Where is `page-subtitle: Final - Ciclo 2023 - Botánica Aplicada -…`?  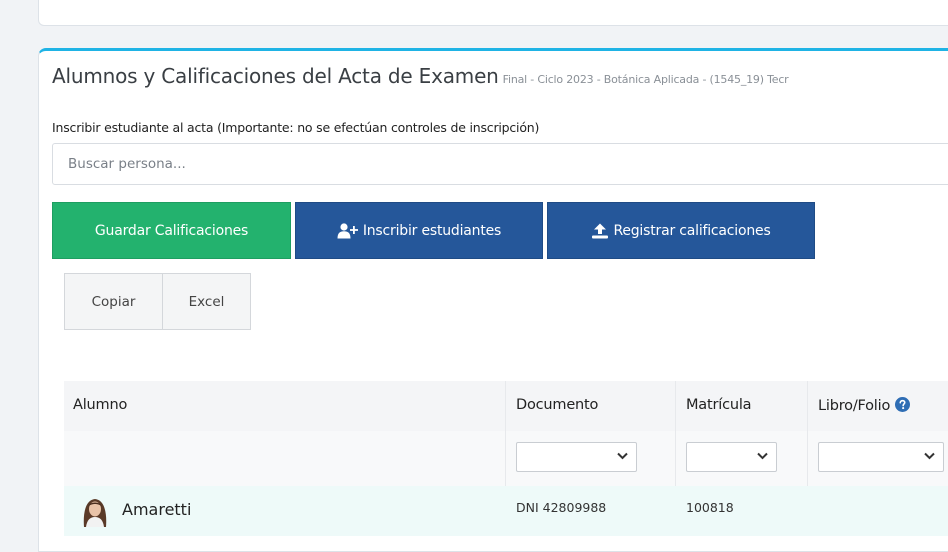 page-subtitle: Final - Ciclo 2023 - Botánica Aplicada -… is located at coordinates (645, 79).